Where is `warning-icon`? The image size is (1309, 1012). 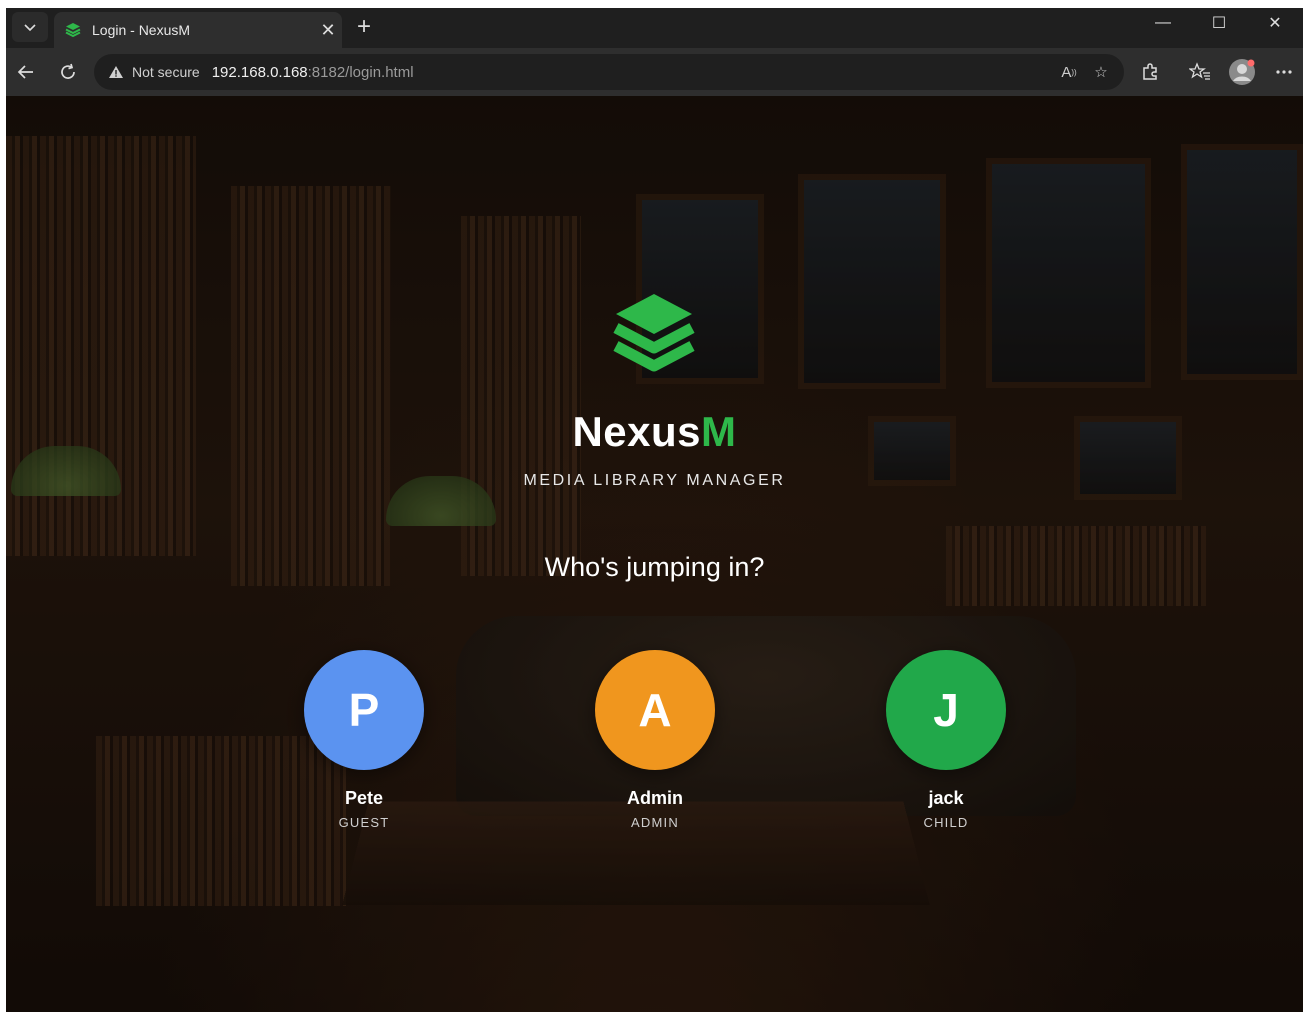 warning-icon is located at coordinates (116, 72).